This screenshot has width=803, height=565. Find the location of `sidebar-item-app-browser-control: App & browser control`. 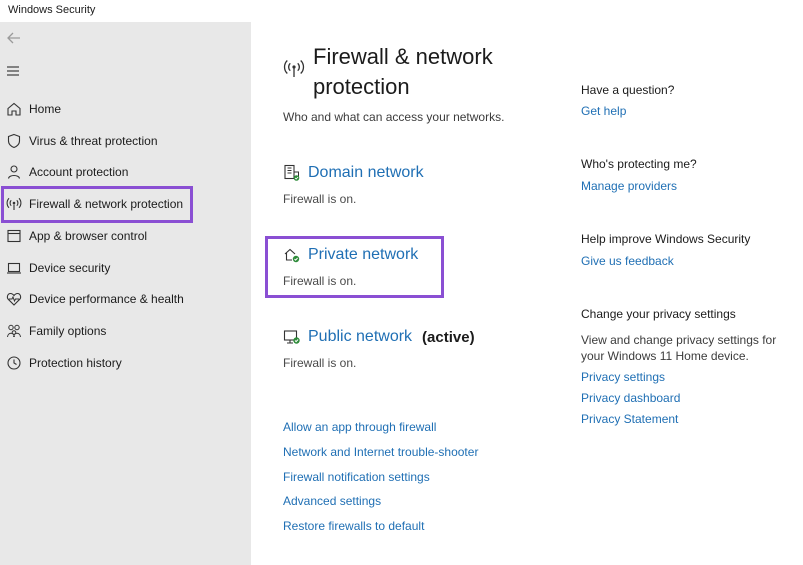

sidebar-item-app-browser-control: App & browser control is located at coordinates (122, 236).